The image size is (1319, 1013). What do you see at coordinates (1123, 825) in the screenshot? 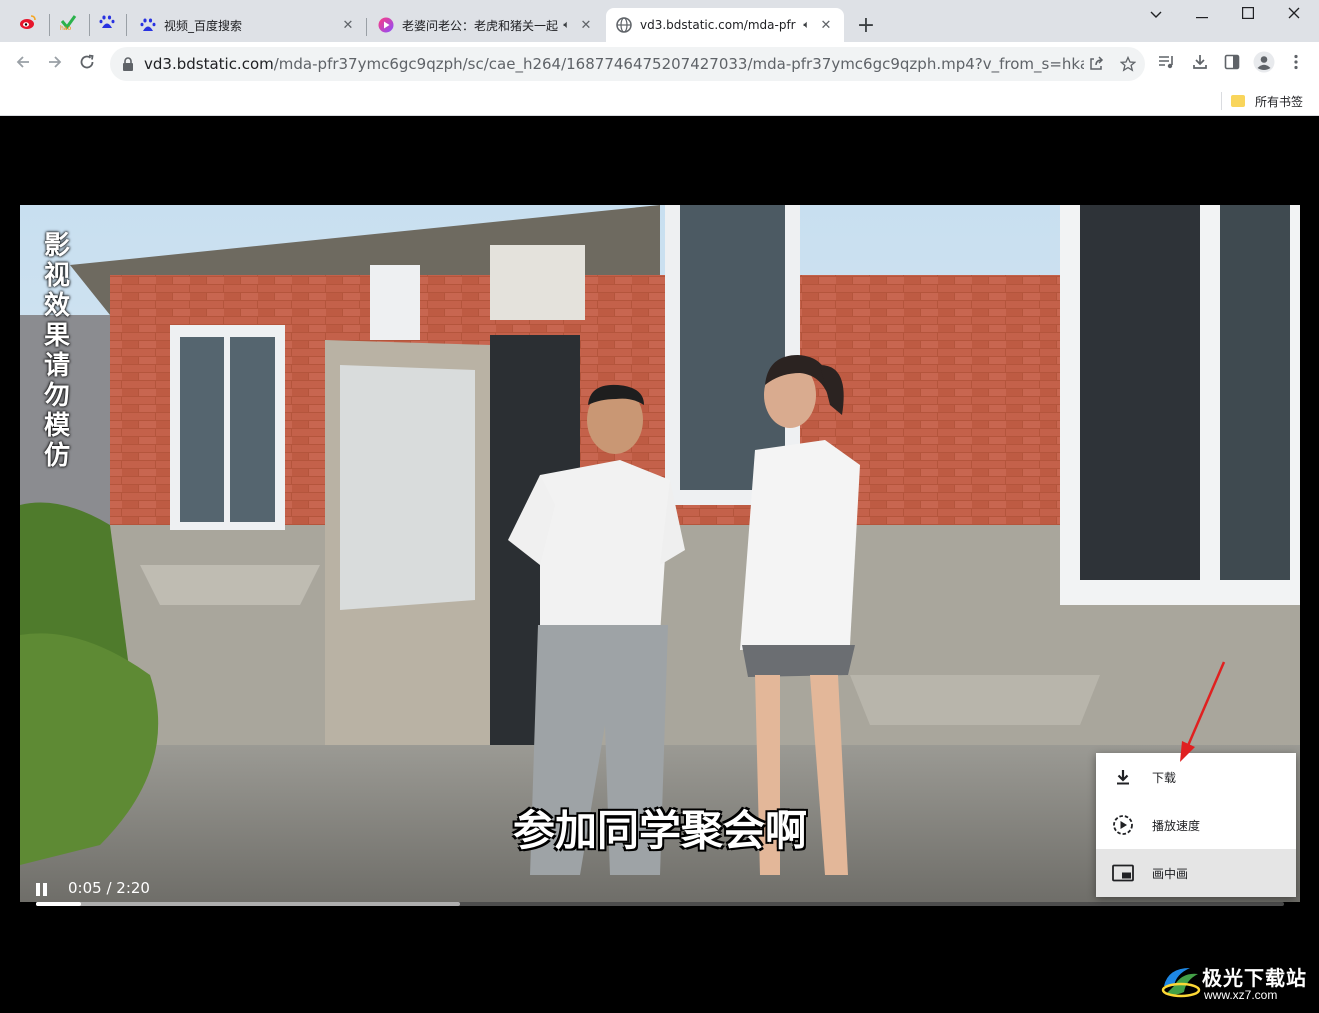
I see `playback-speed-icon` at bounding box center [1123, 825].